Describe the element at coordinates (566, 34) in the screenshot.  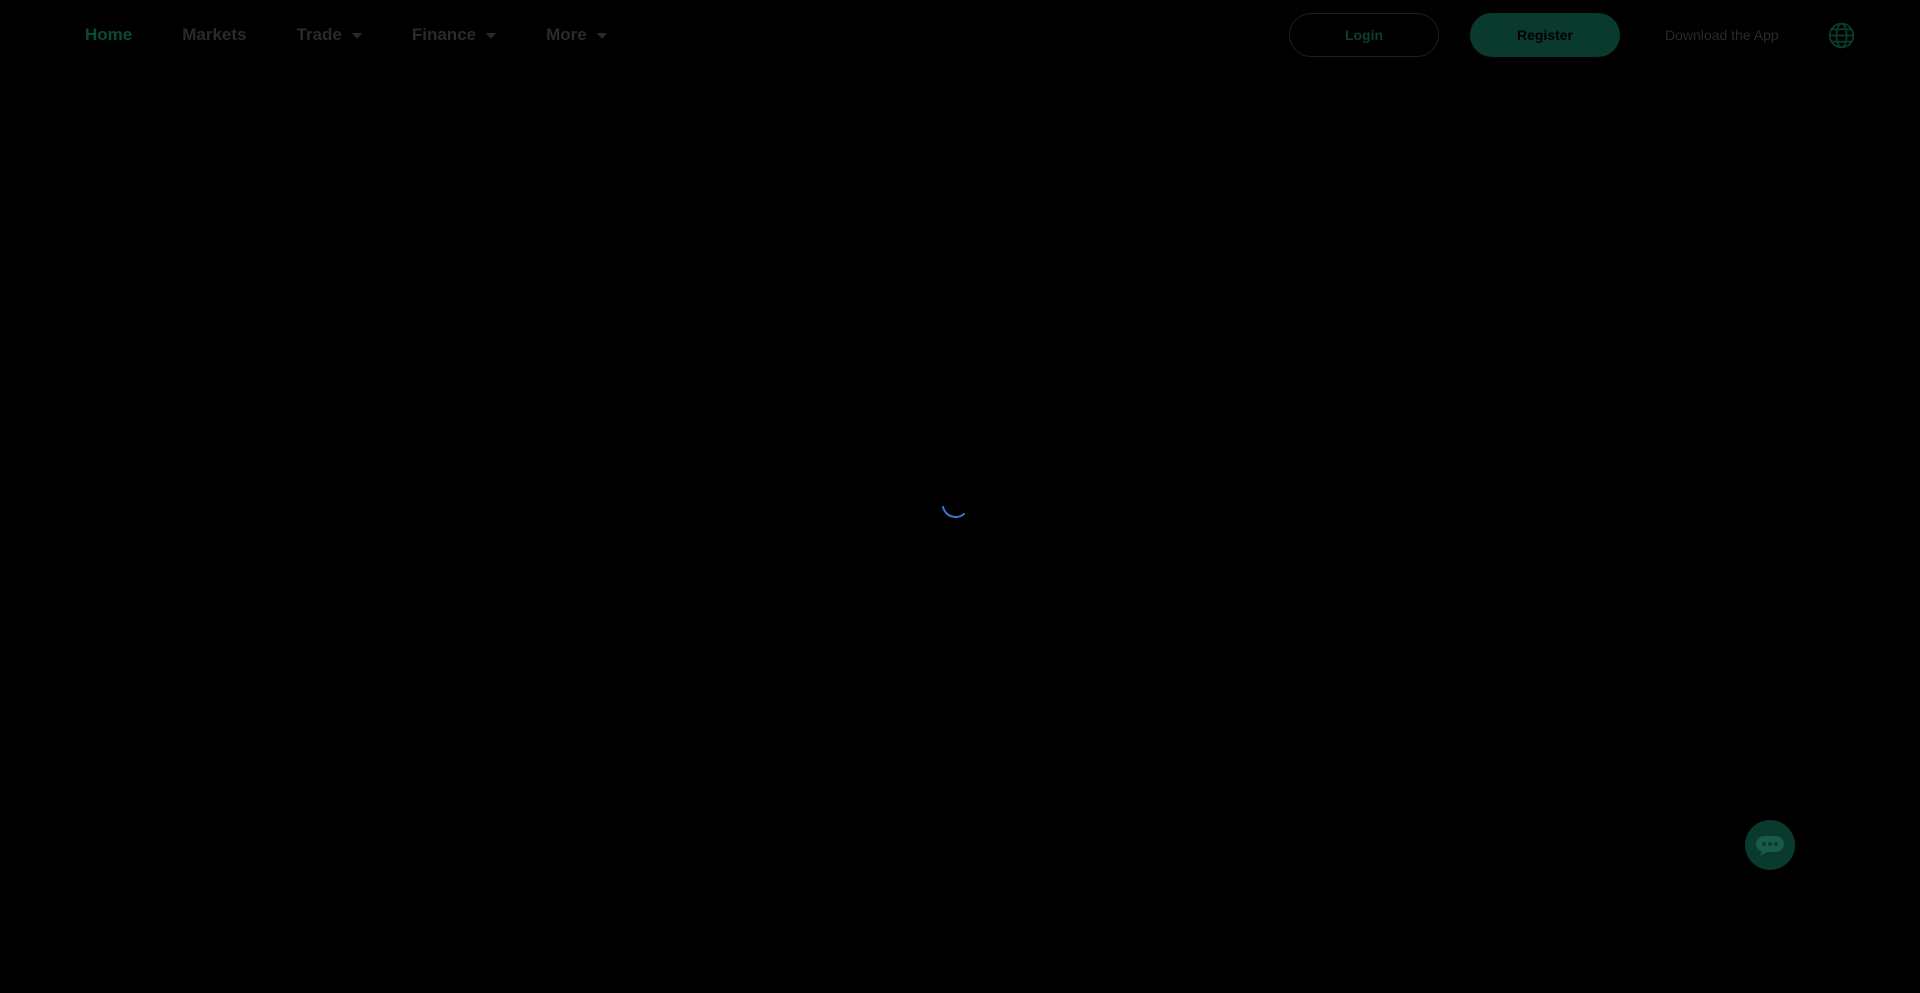
I see `nav-item-label: More` at that location.